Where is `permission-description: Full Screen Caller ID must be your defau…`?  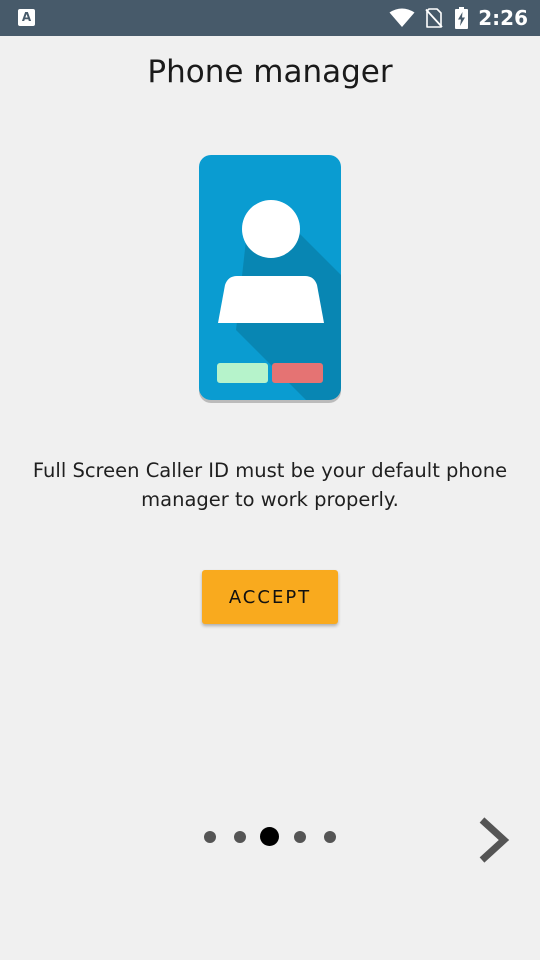 permission-description: Full Screen Caller ID must be your defau… is located at coordinates (270, 485).